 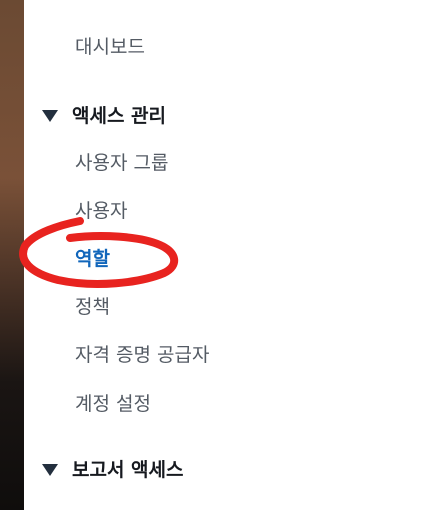 I want to click on section-header-access-management: 액세스 관리, so click(x=104, y=116).